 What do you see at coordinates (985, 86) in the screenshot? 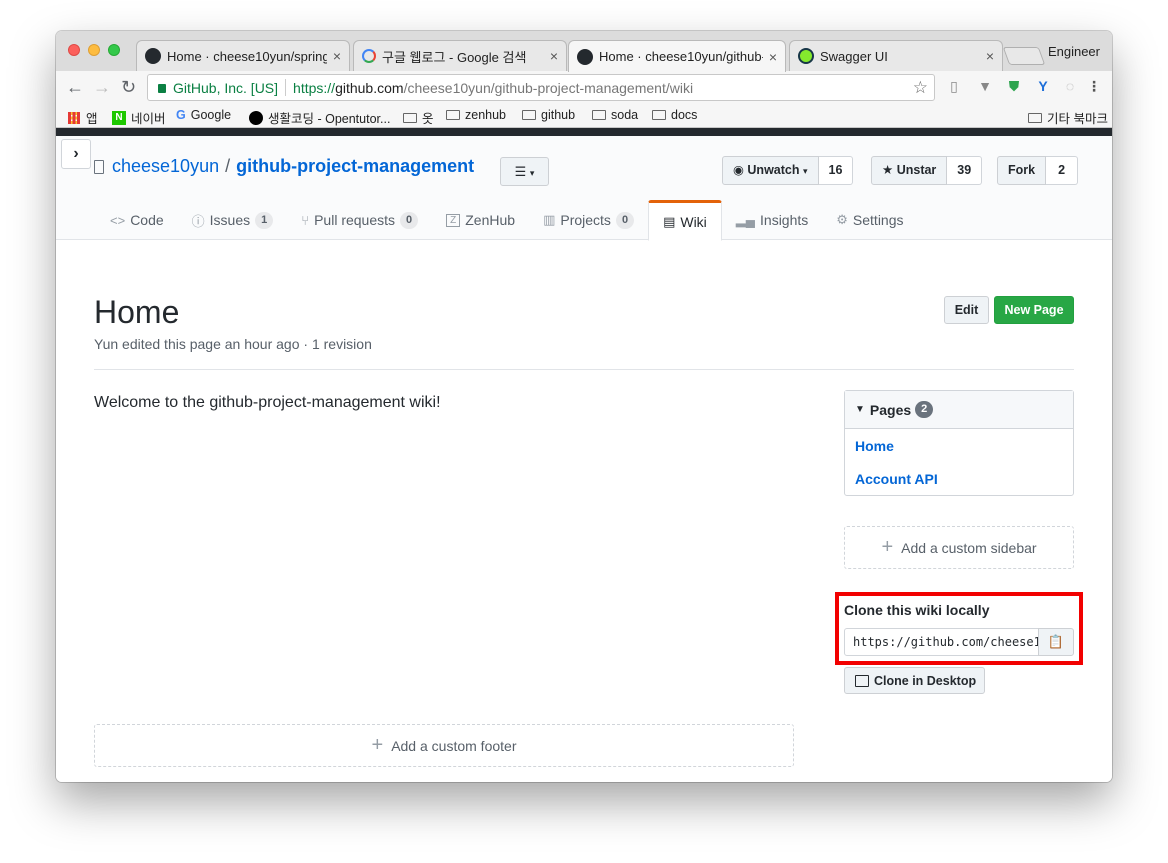
I see `vue-devtools-icon: ▼` at bounding box center [985, 86].